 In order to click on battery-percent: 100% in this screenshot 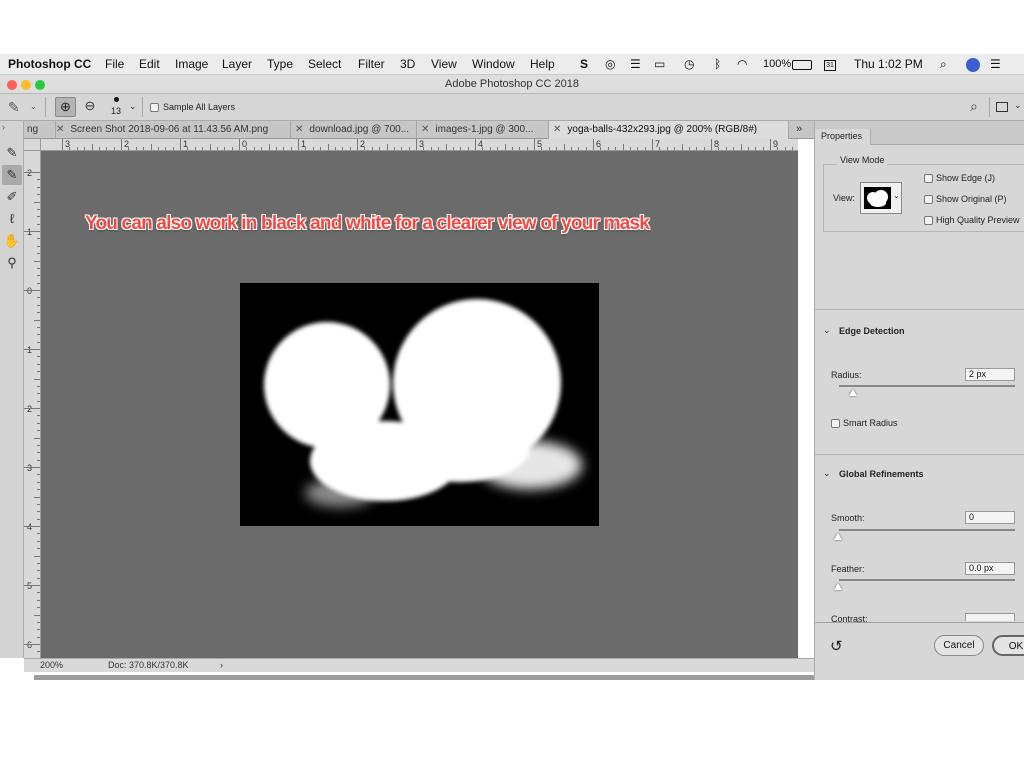, I will do `click(777, 64)`.